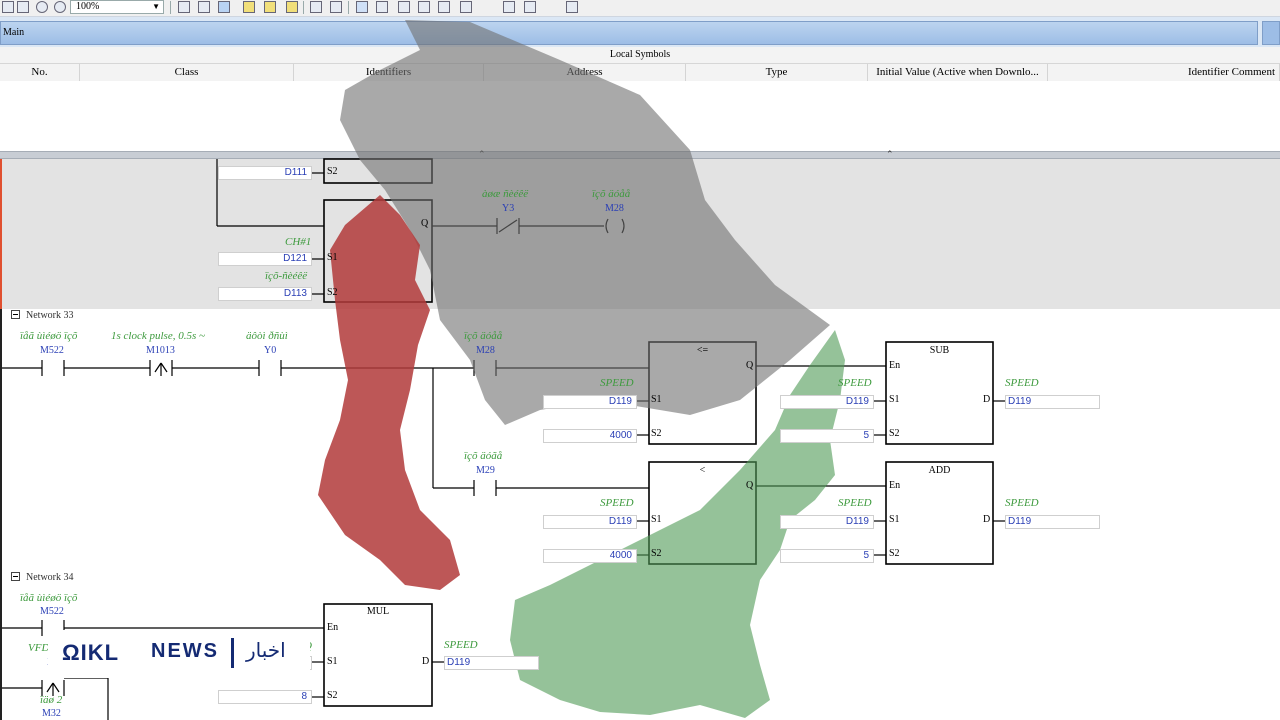 The image size is (1280, 720). Describe the element at coordinates (702, 350) in the screenshot. I see `compare-block-title: <=` at that location.